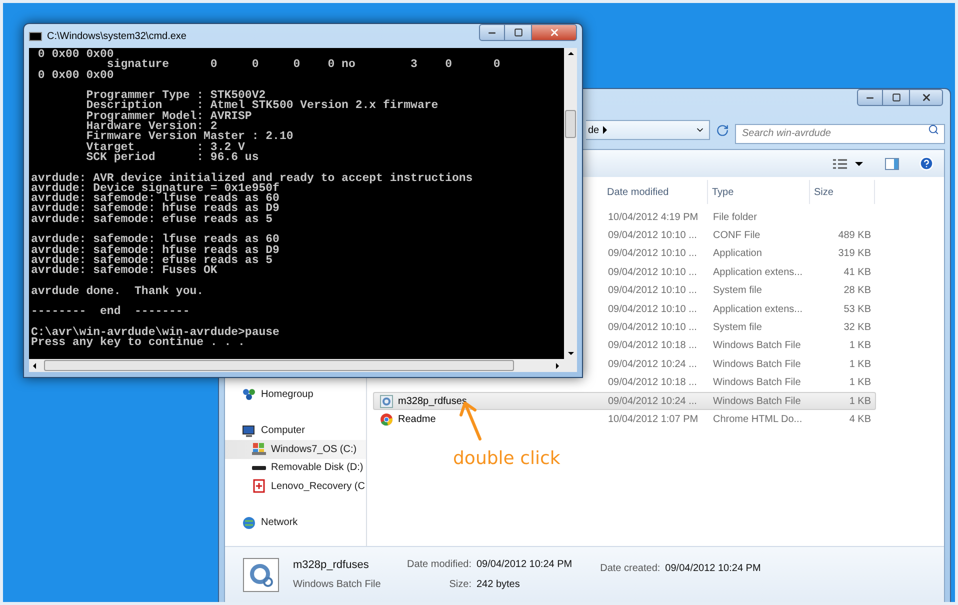 This screenshot has height=605, width=958. What do you see at coordinates (498, 585) in the screenshot?
I see `details-value: 242 bytes` at bounding box center [498, 585].